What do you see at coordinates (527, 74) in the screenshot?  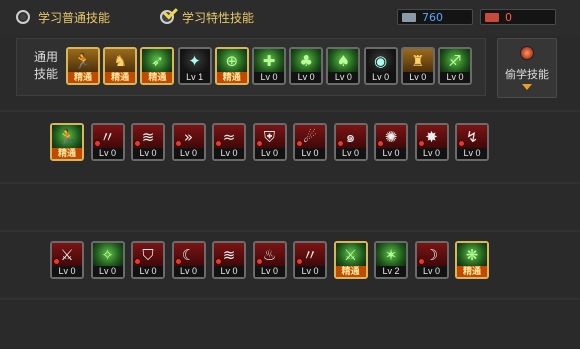 I see `steal-skill-label: 偷学技能` at bounding box center [527, 74].